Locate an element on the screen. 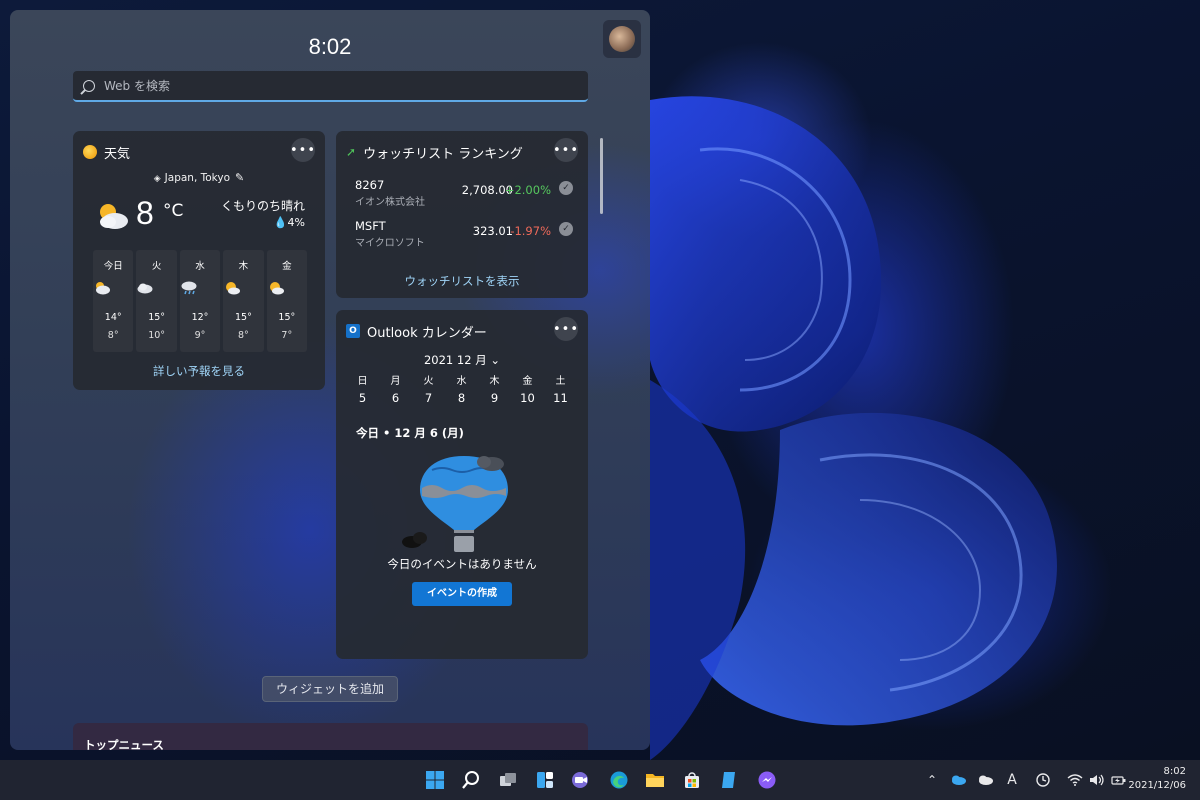 The height and width of the screenshot is (800, 1200). forecast-low: 10° is located at coordinates (157, 335).